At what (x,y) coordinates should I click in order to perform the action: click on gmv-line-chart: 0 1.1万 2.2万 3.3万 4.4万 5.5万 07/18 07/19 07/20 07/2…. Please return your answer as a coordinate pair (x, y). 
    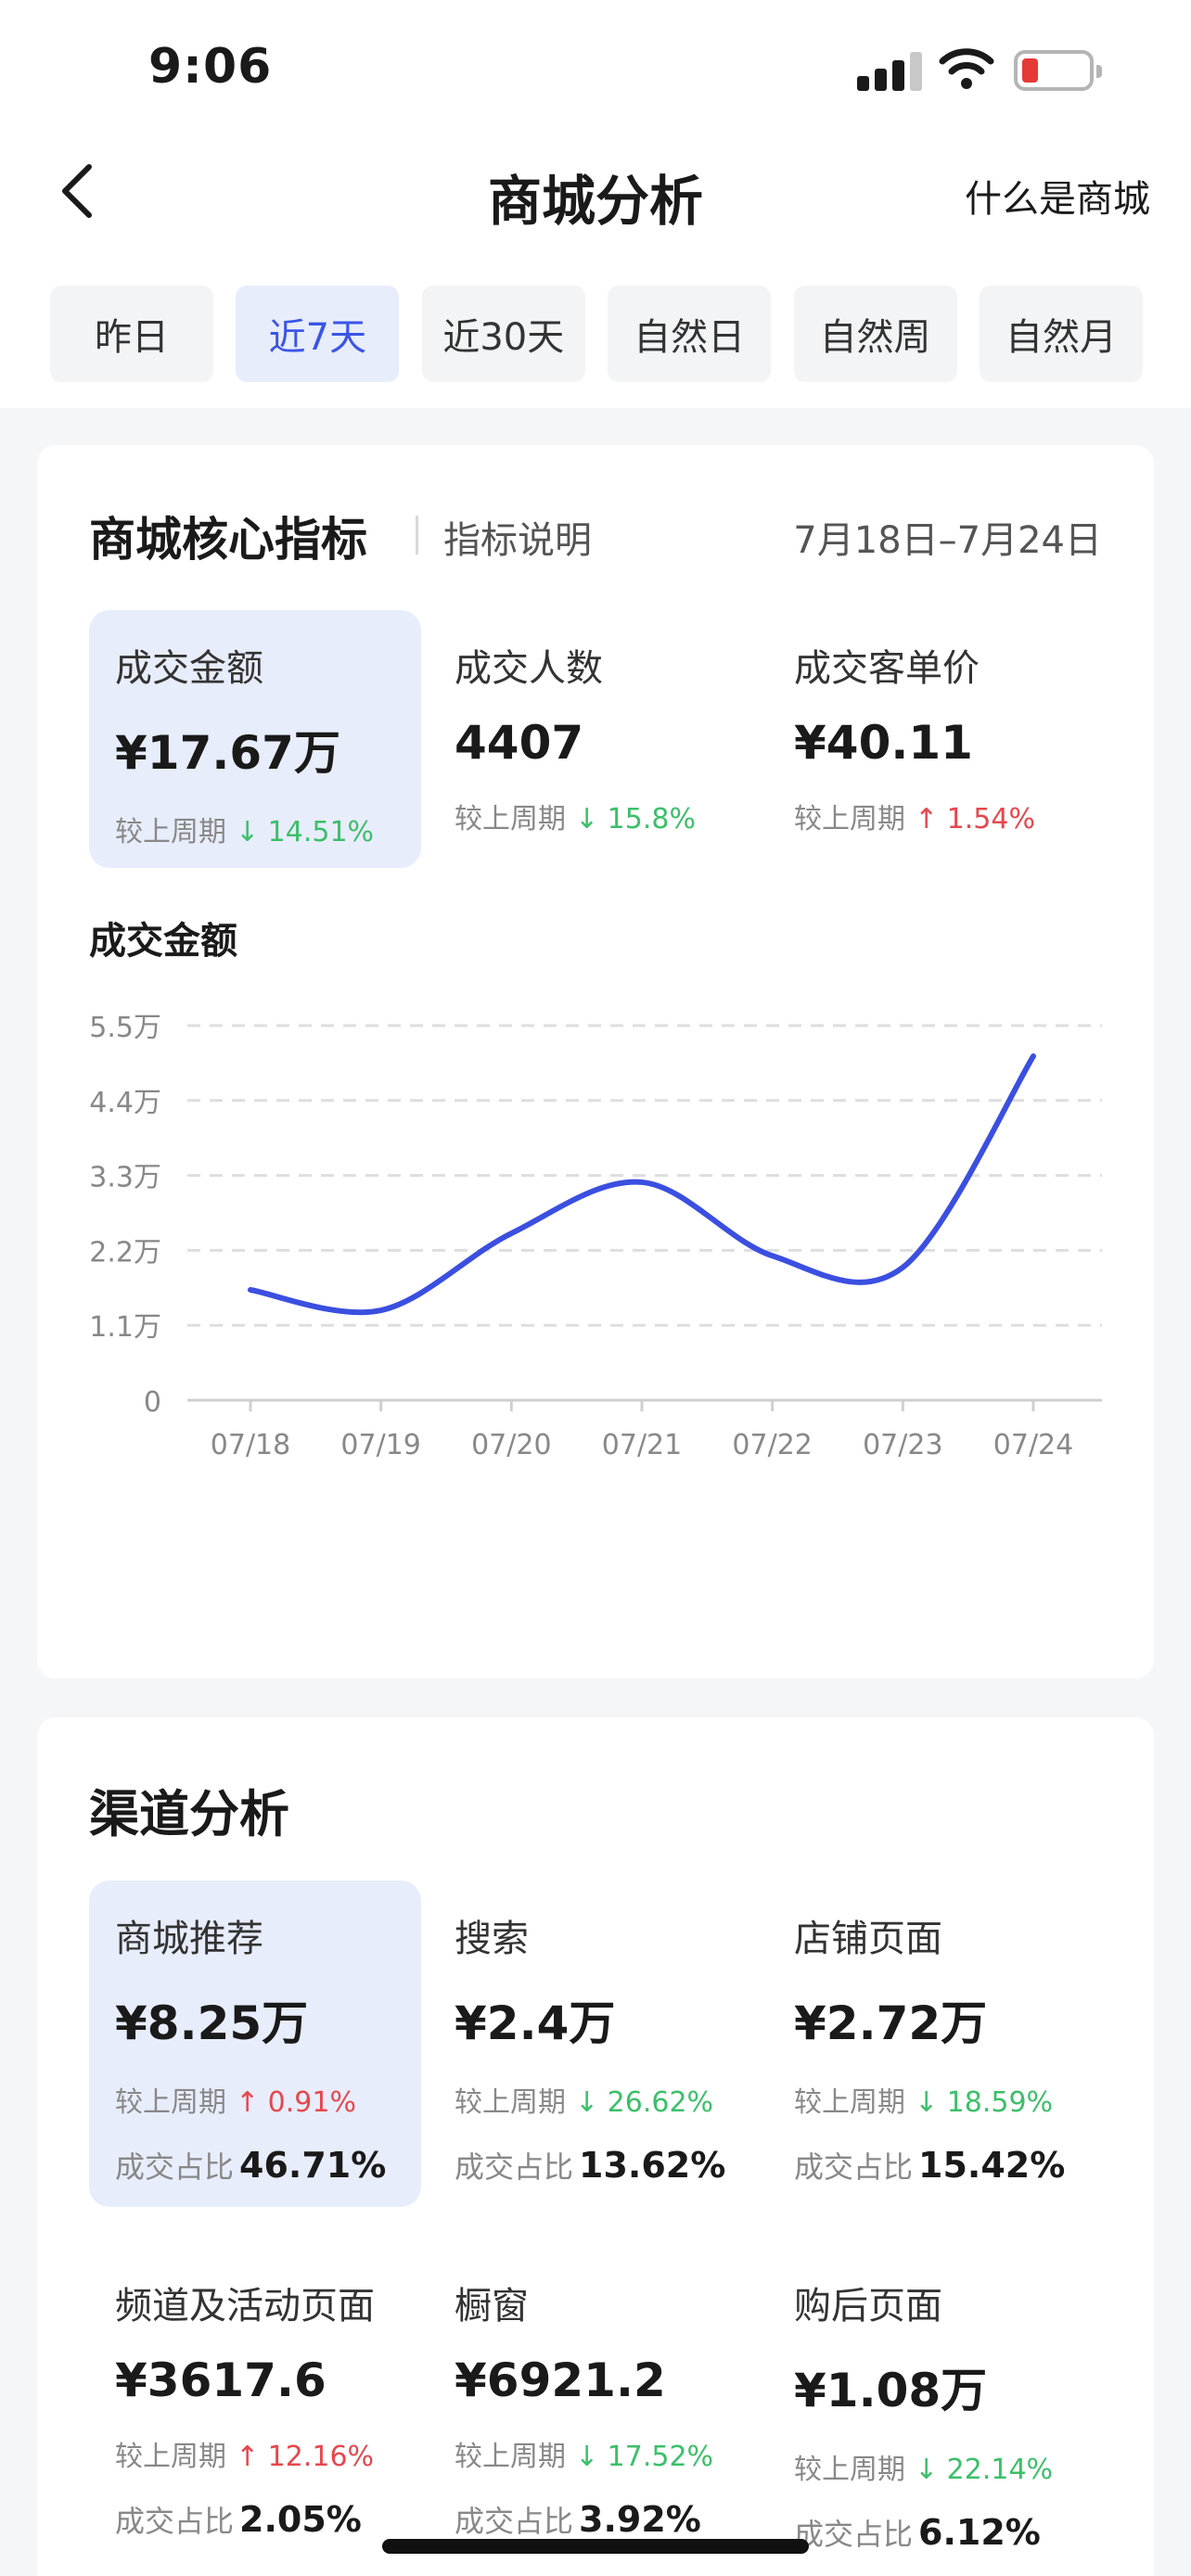
    Looking at the image, I should click on (595, 1237).